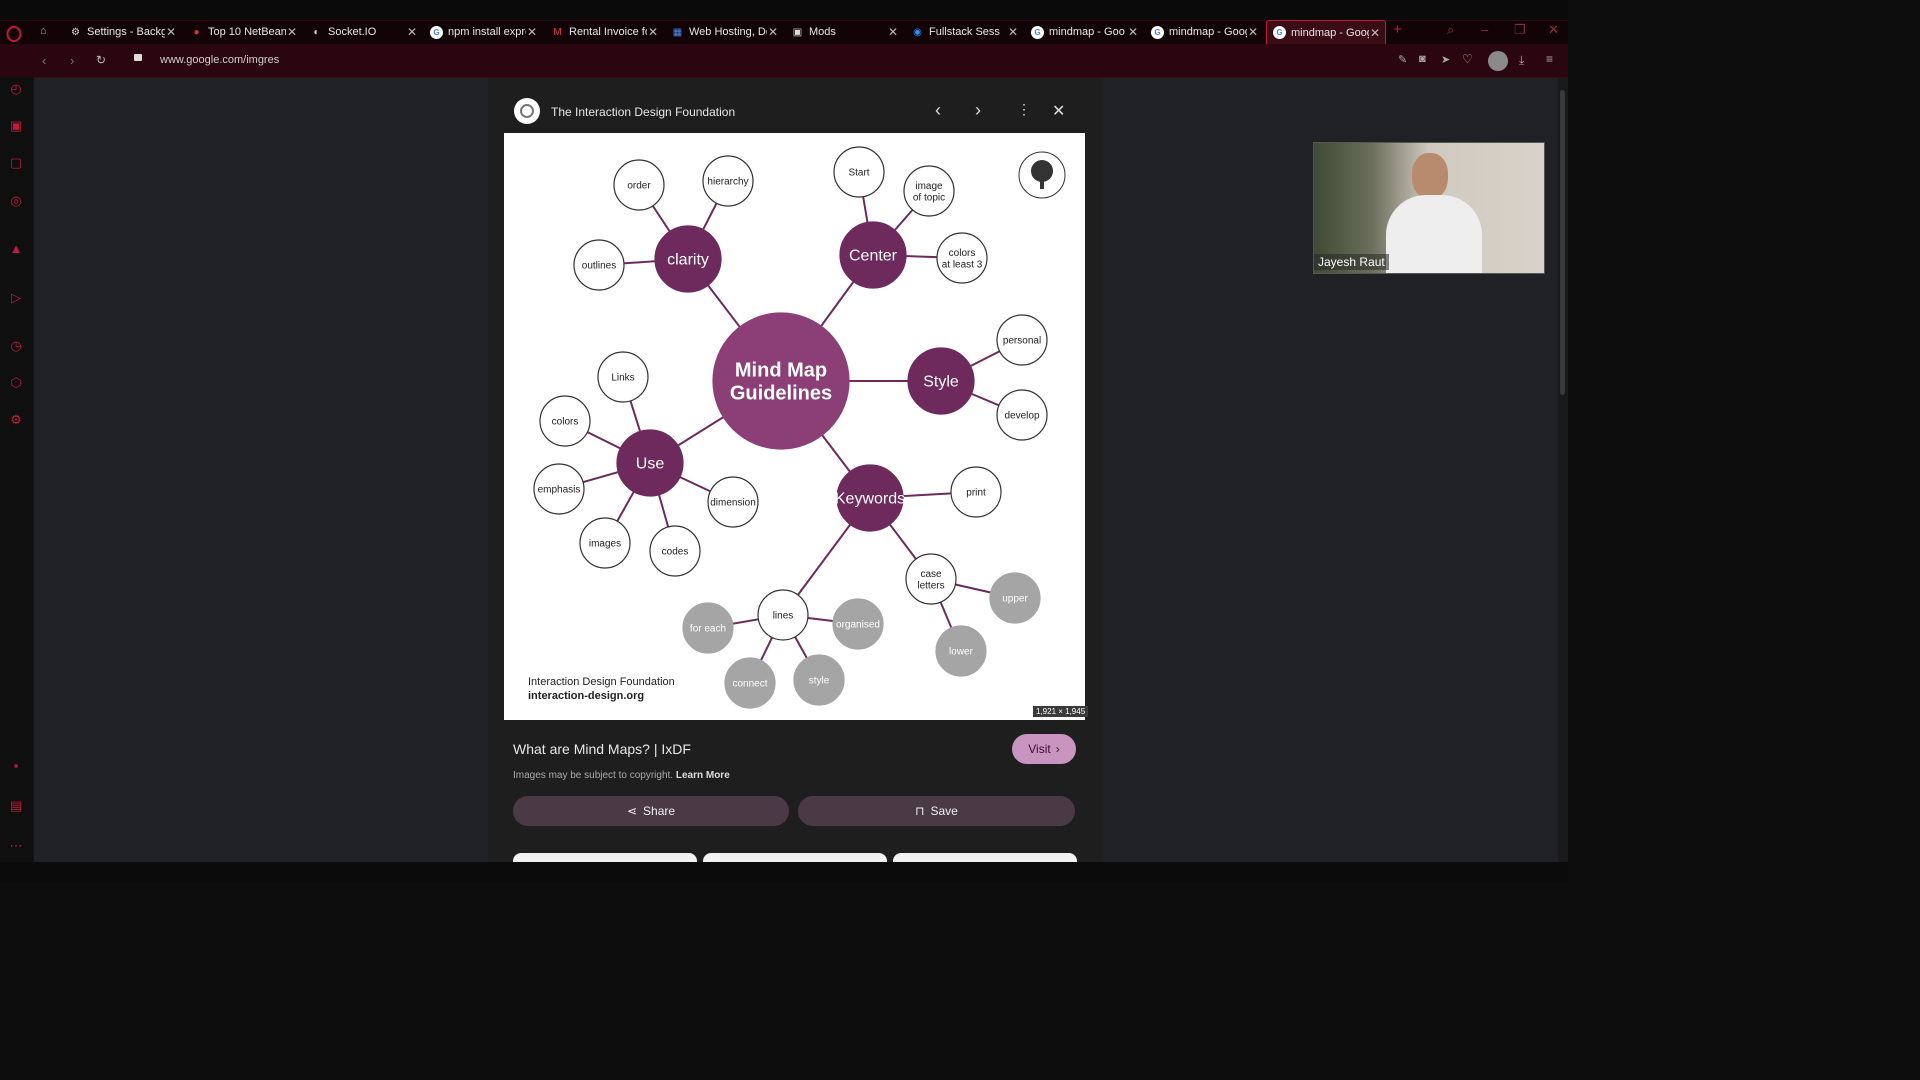  Describe the element at coordinates (1549, 59) in the screenshot. I see `menu-icon: ≡` at that location.